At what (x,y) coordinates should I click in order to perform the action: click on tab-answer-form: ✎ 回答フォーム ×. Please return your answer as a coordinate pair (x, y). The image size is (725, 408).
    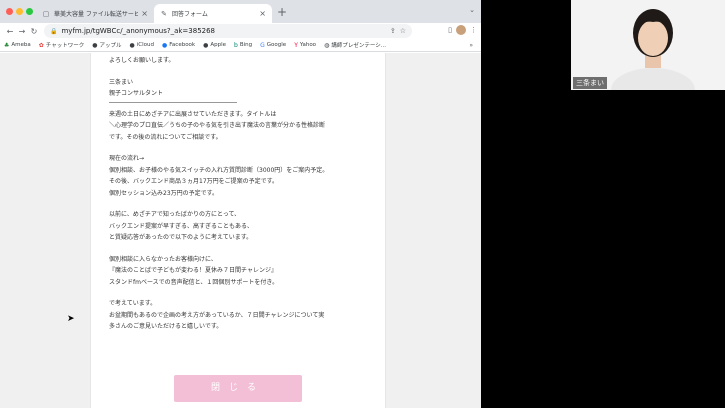
    Looking at the image, I should click on (213, 13).